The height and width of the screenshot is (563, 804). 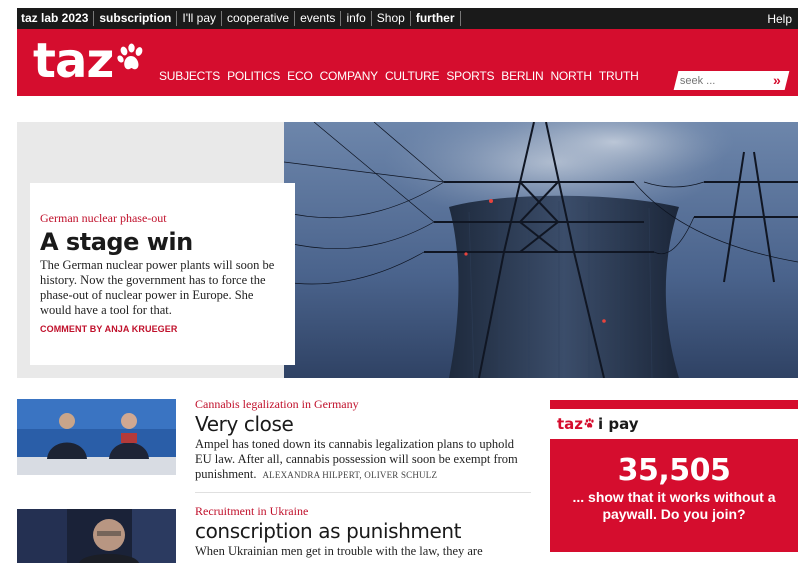 I want to click on search-input, so click(x=720, y=80).